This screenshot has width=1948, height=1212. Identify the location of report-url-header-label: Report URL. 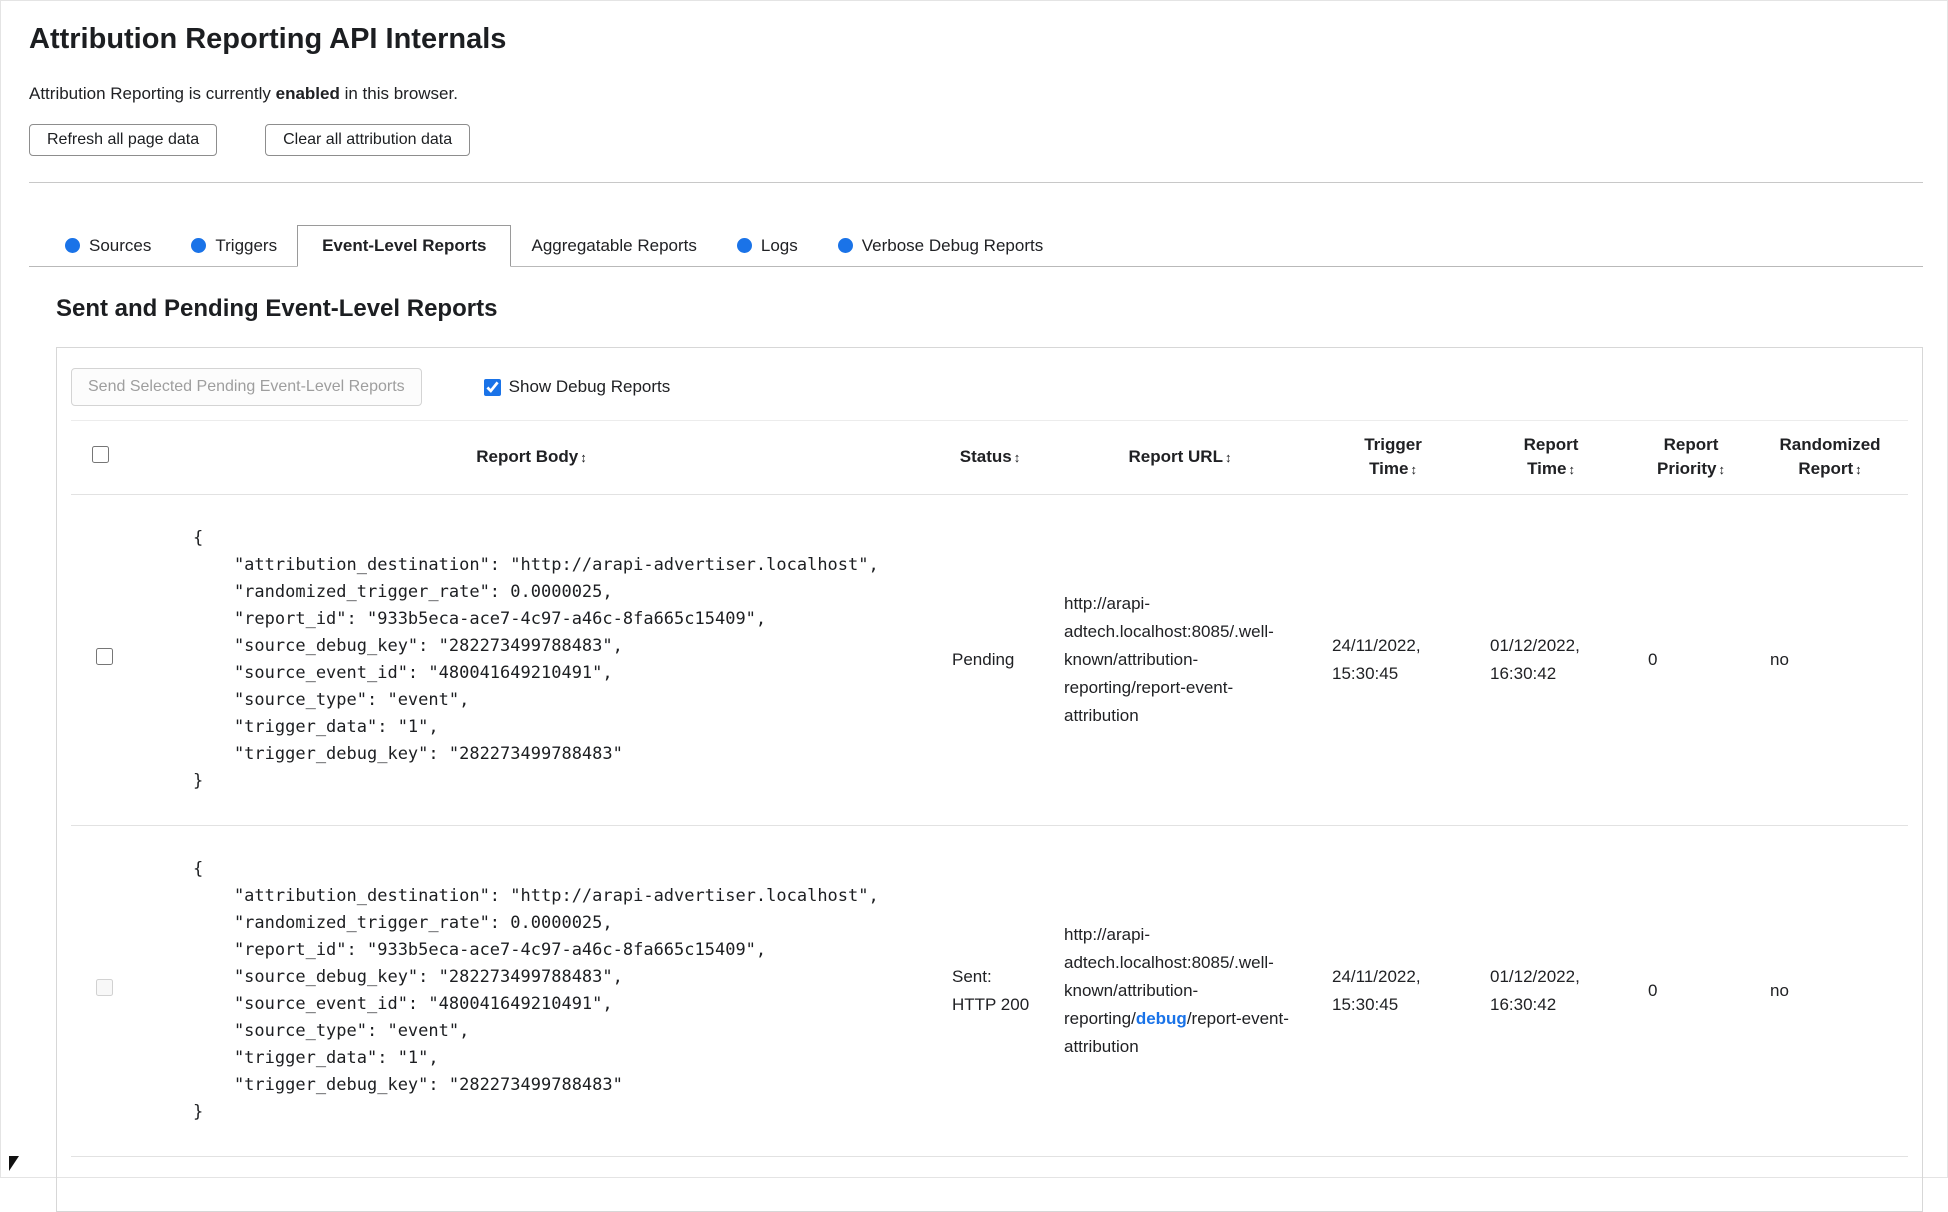
(1175, 456).